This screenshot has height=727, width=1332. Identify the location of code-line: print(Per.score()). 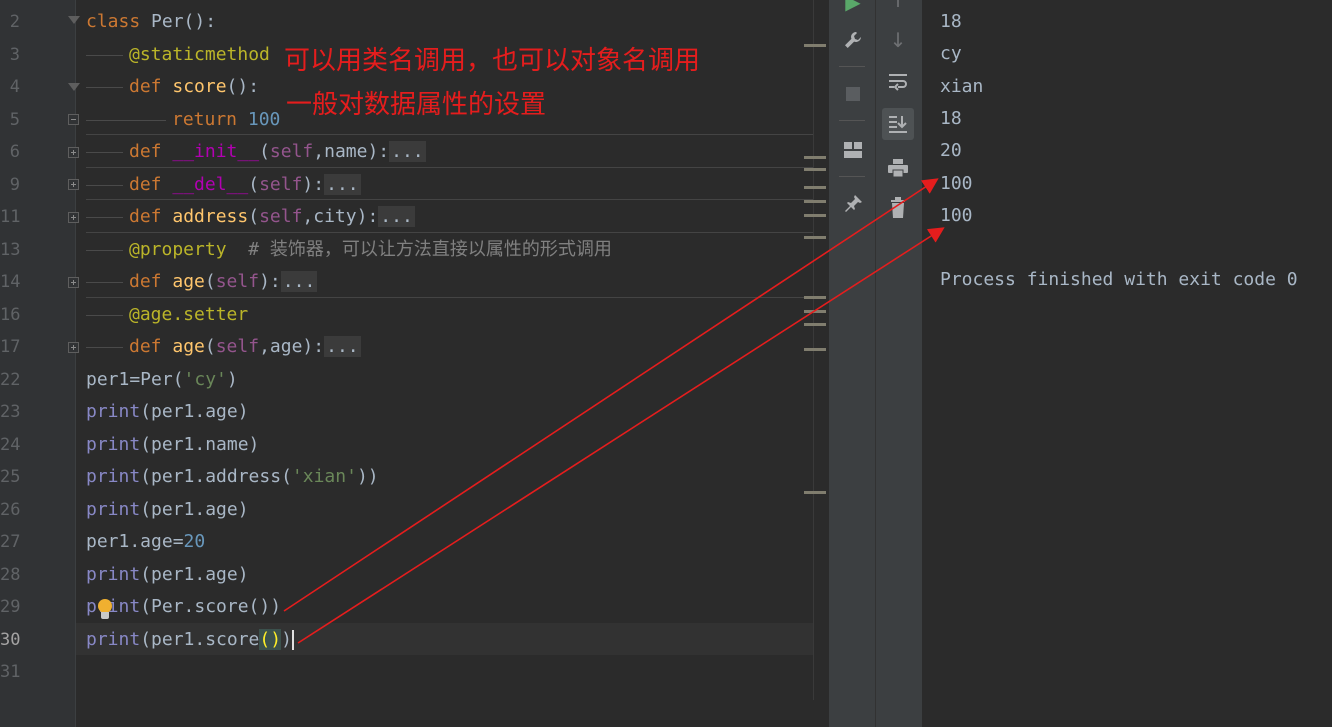
(183, 607).